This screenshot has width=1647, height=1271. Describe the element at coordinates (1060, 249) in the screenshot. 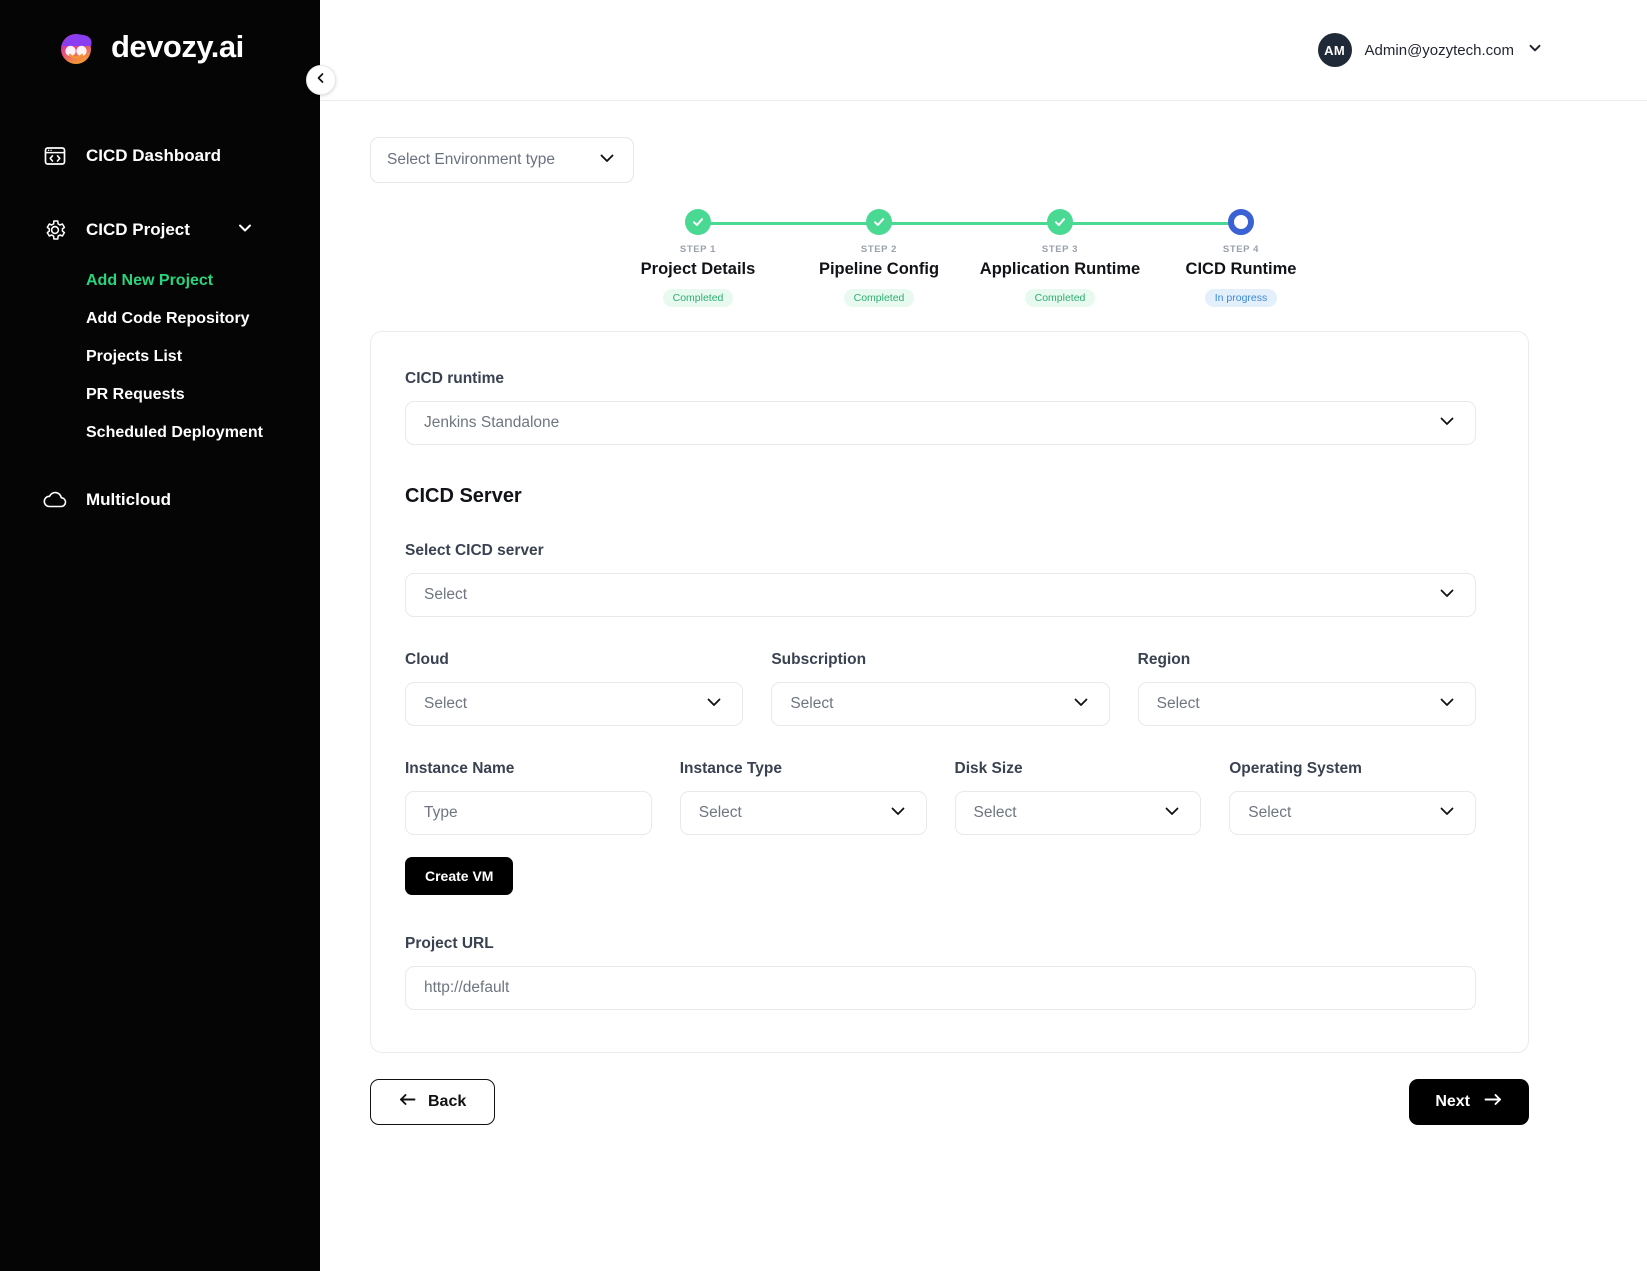

I see `step-number: STEP 3` at that location.